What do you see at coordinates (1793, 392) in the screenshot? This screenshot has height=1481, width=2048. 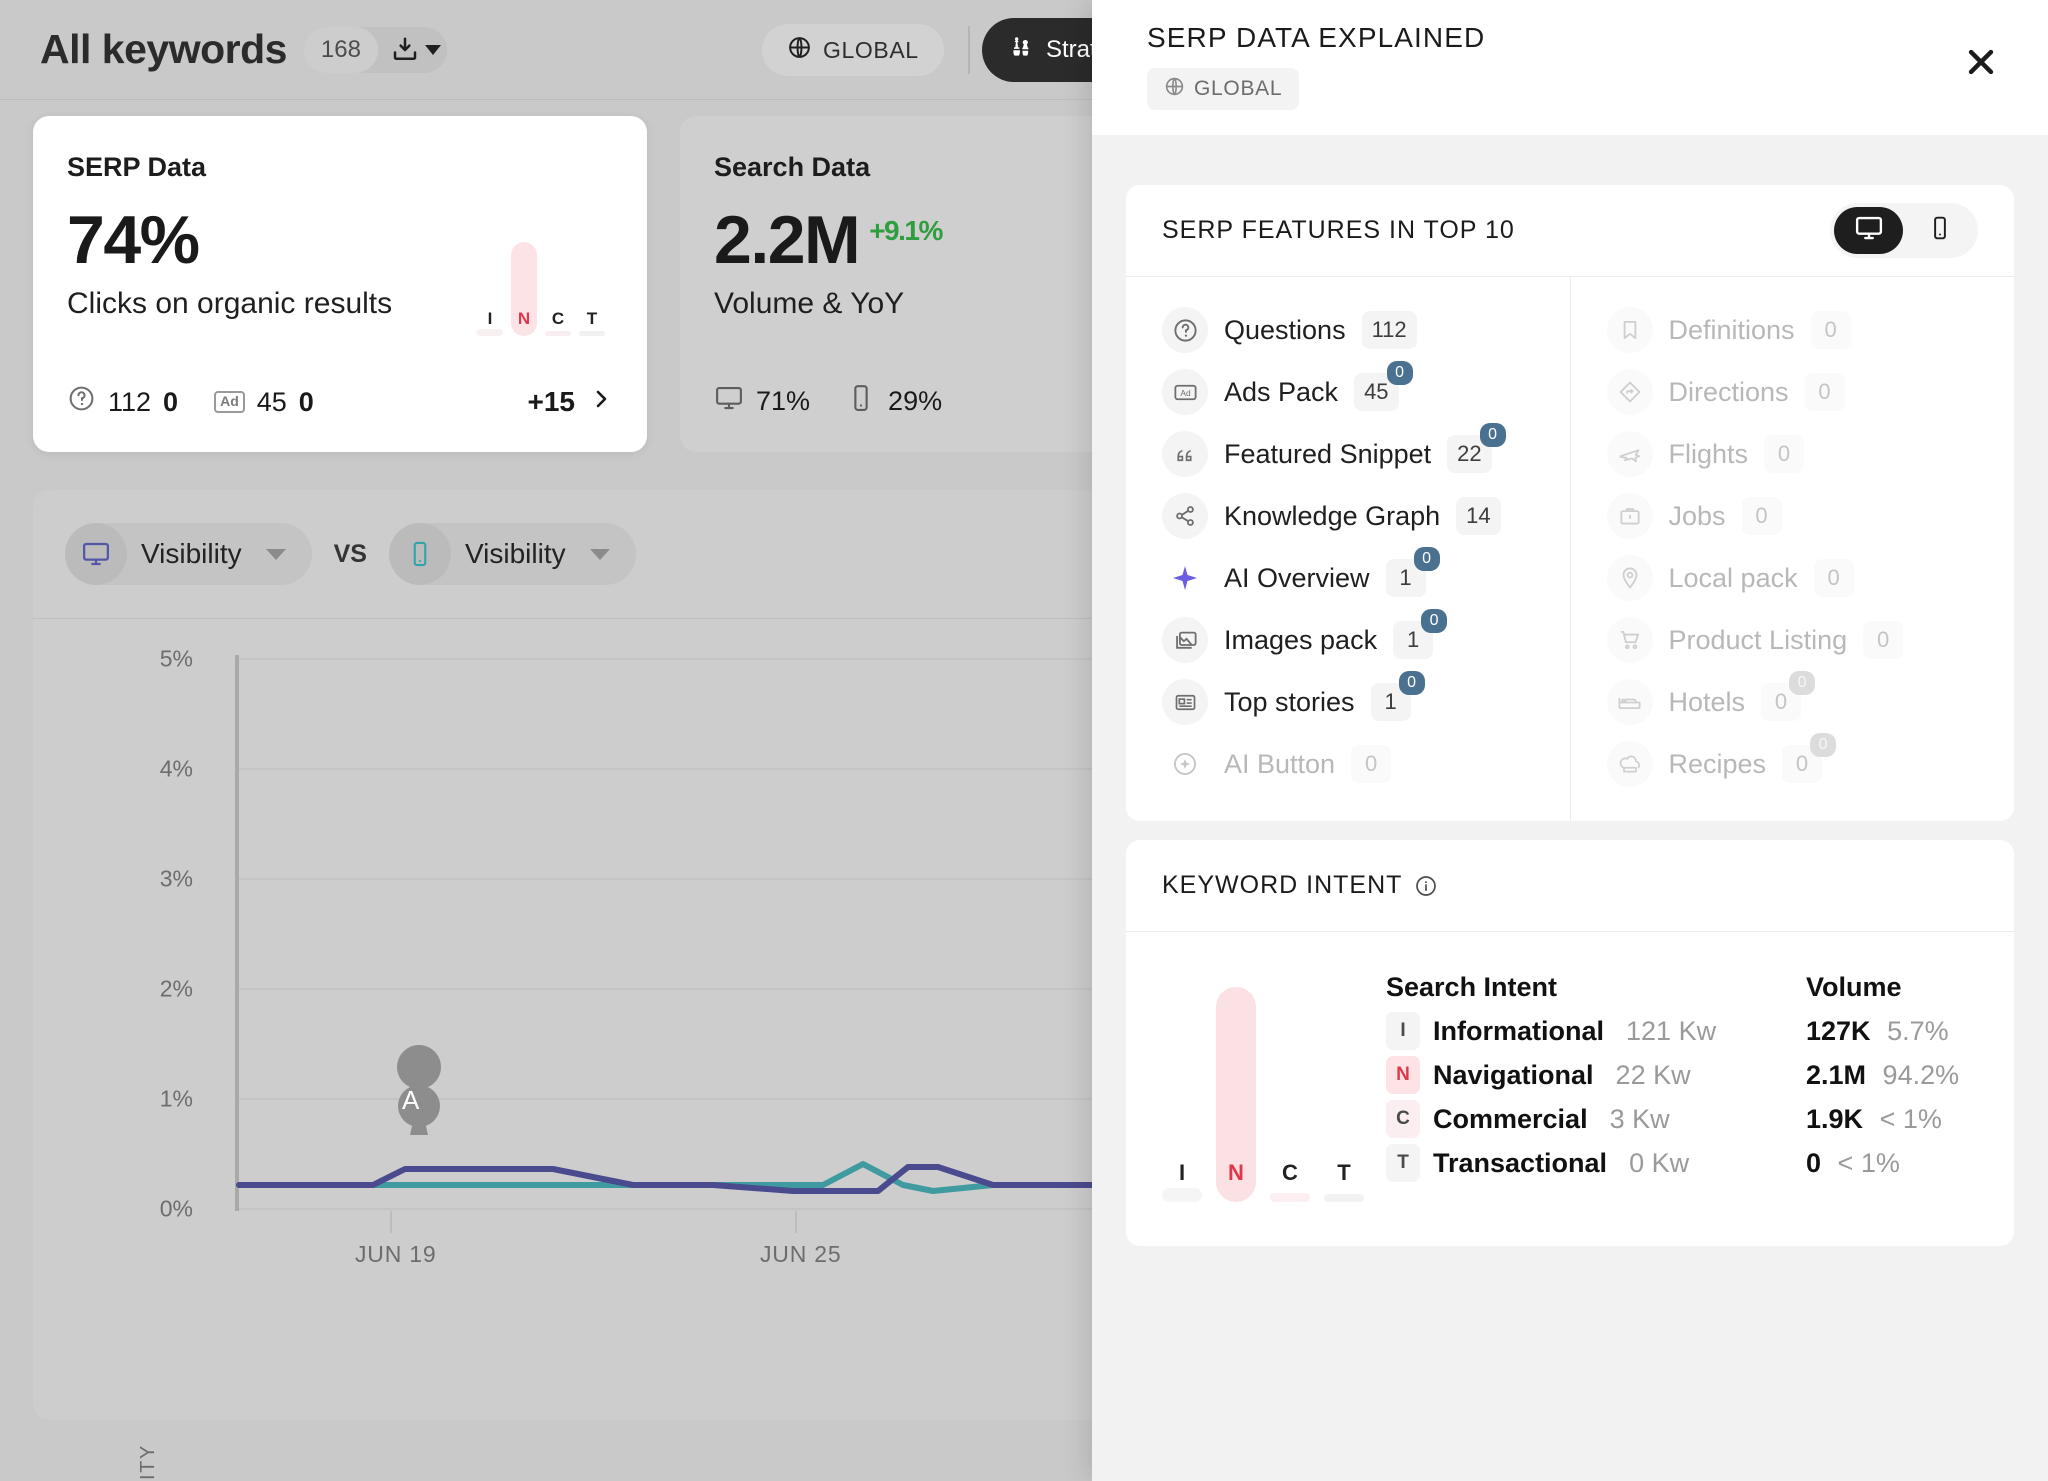 I see `feature-row-directions: Directions 0` at bounding box center [1793, 392].